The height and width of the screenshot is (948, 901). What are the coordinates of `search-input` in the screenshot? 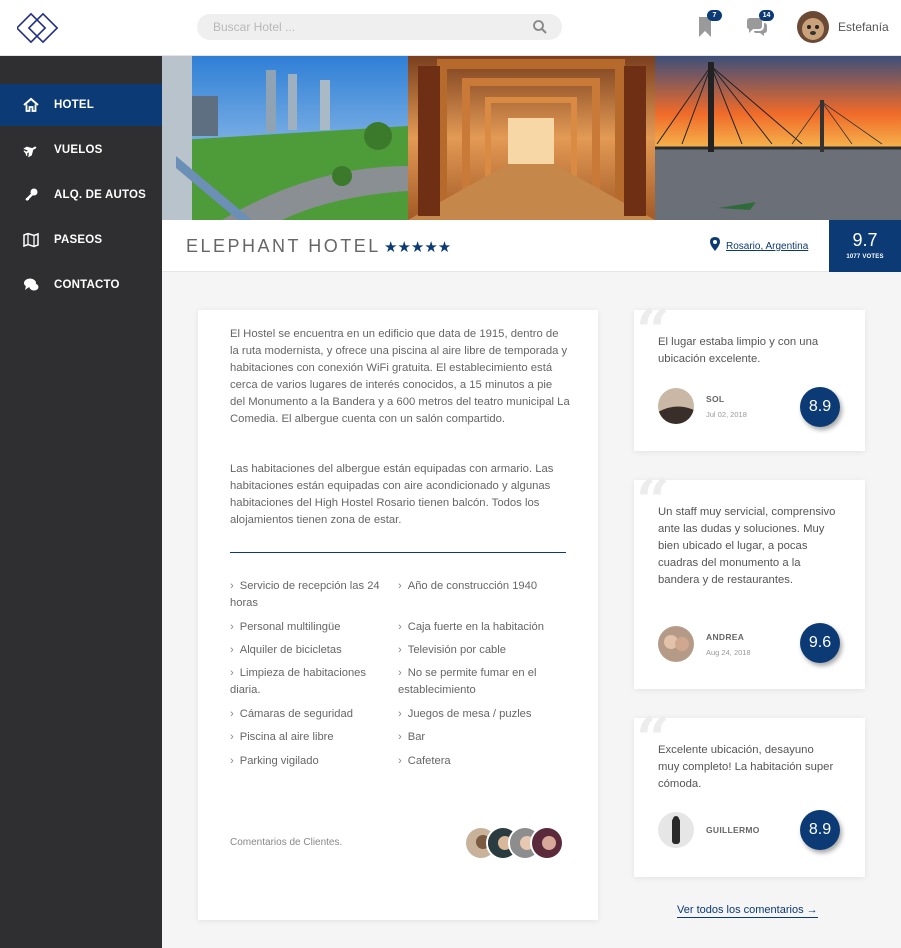 It's located at (347, 27).